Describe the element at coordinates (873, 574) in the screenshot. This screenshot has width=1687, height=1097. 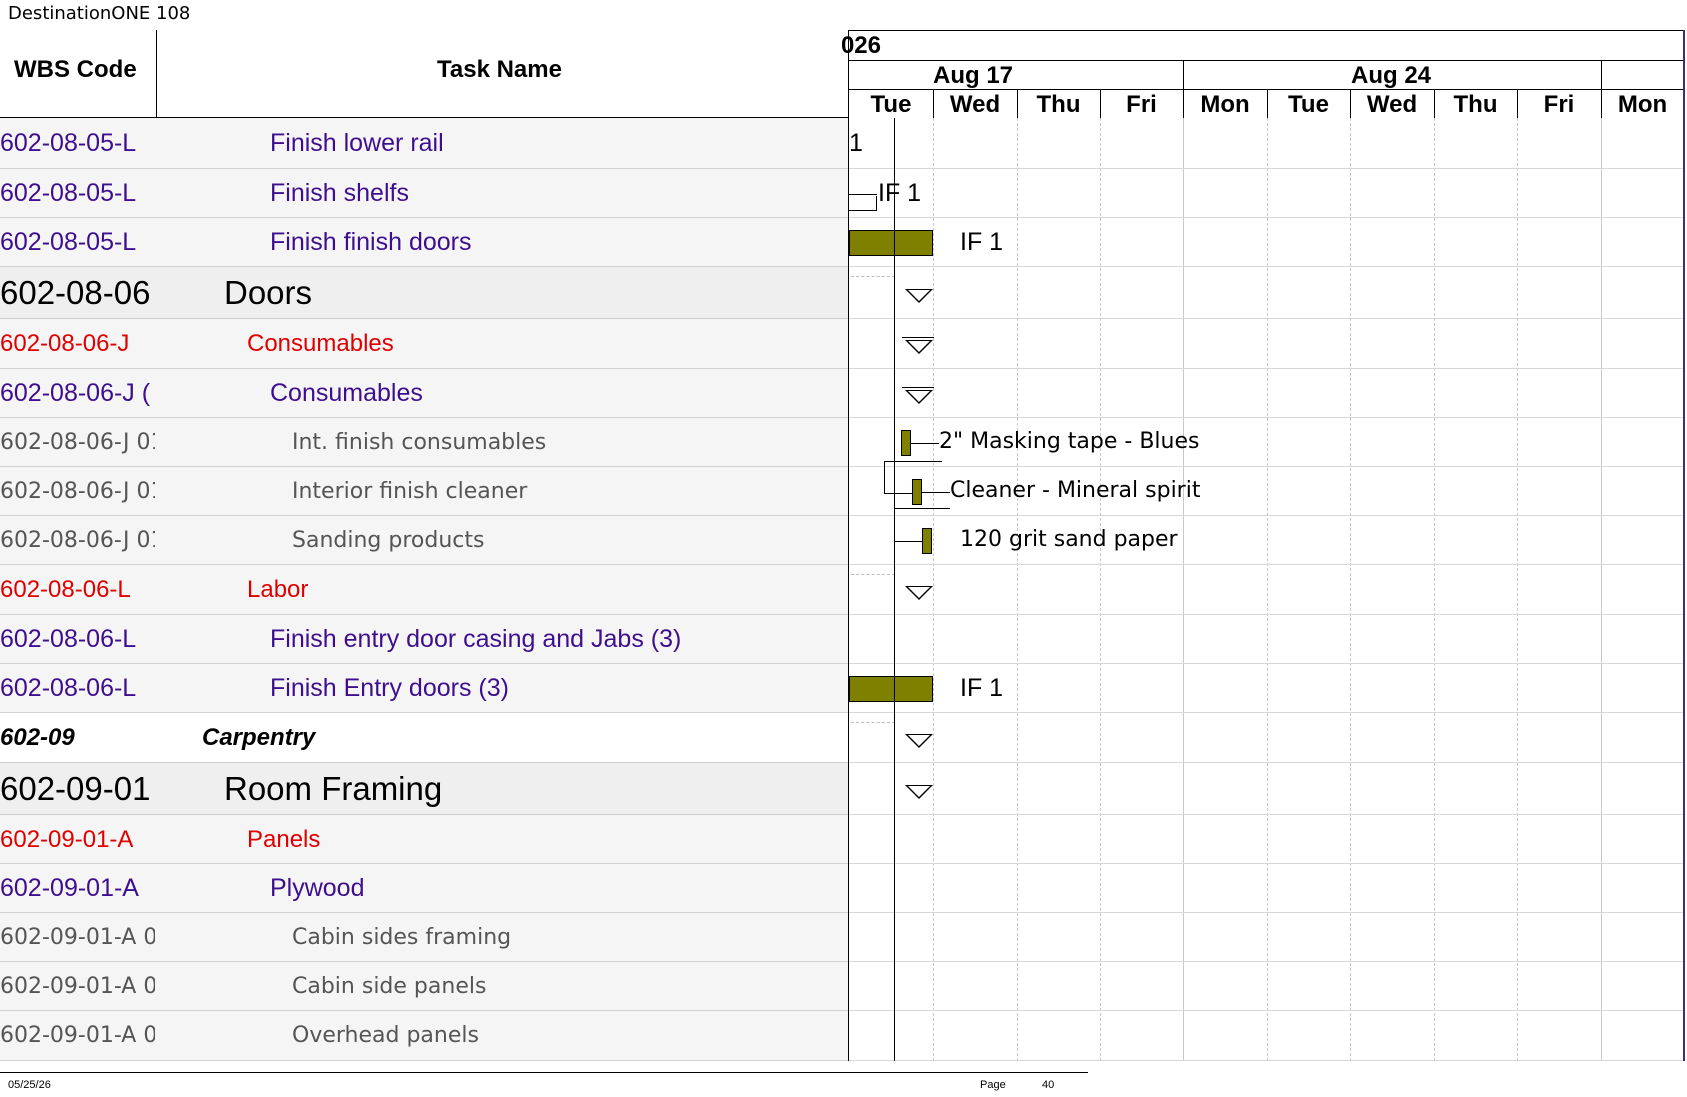
I see `summary-guide` at that location.